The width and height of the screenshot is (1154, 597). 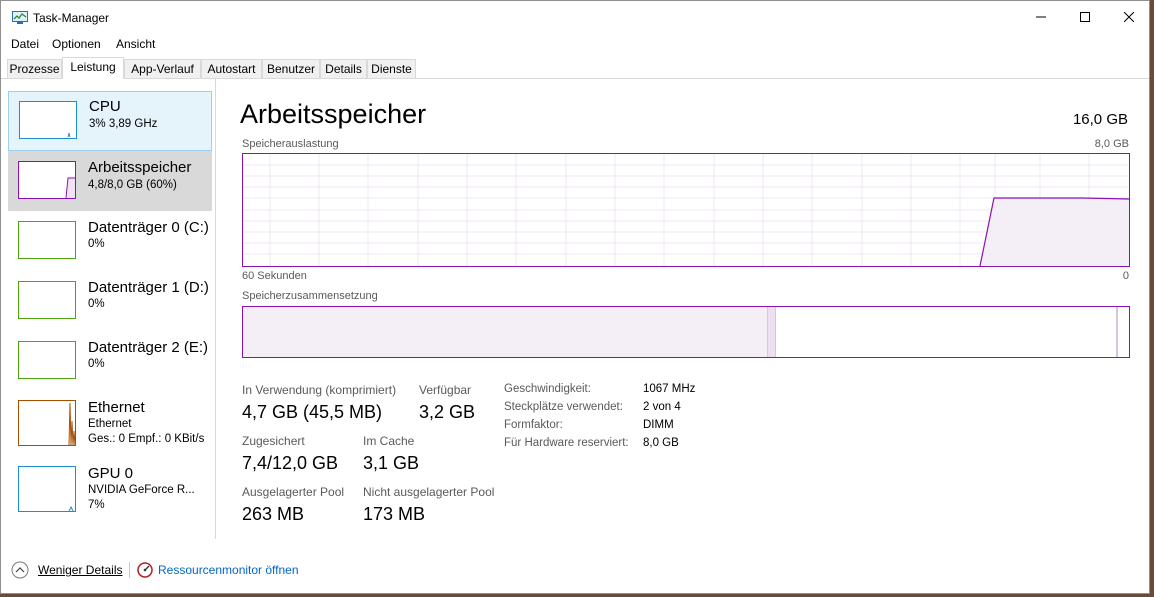 I want to click on resource-monitor-label: Ressourcenmonitor öffnen, so click(x=228, y=570).